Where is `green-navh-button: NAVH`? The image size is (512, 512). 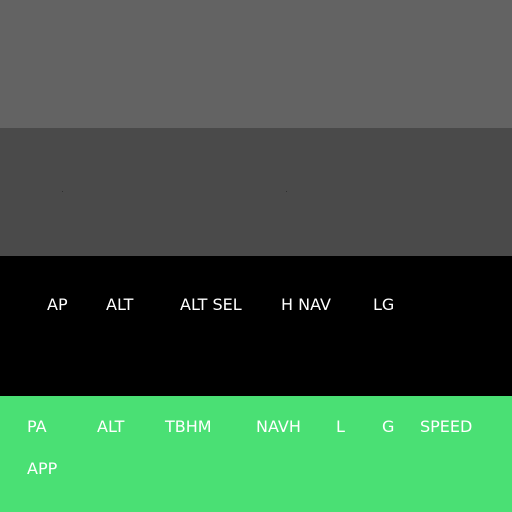
green-navh-button: NAVH is located at coordinates (278, 427).